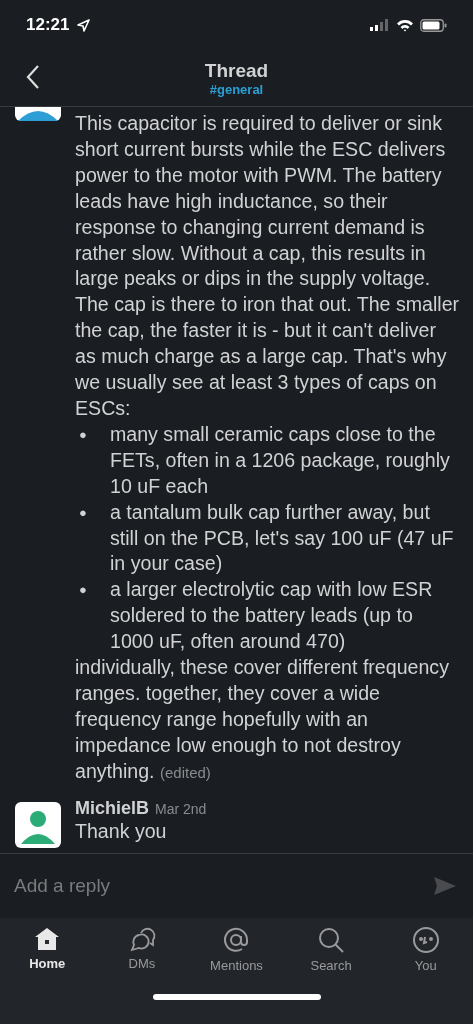 The image size is (473, 1024). I want to click on at-sign-icon, so click(236, 940).